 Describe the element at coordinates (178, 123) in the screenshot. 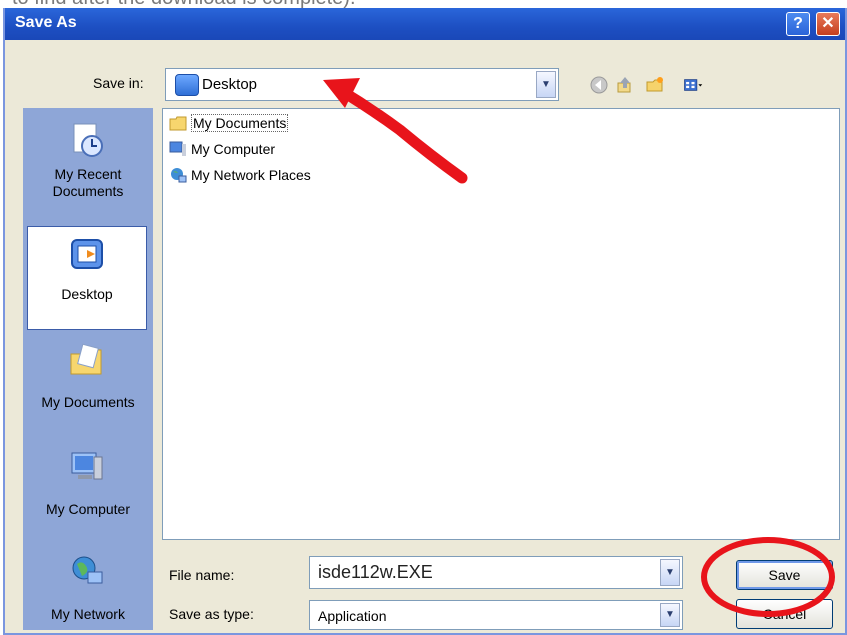

I see `folder-icon` at that location.